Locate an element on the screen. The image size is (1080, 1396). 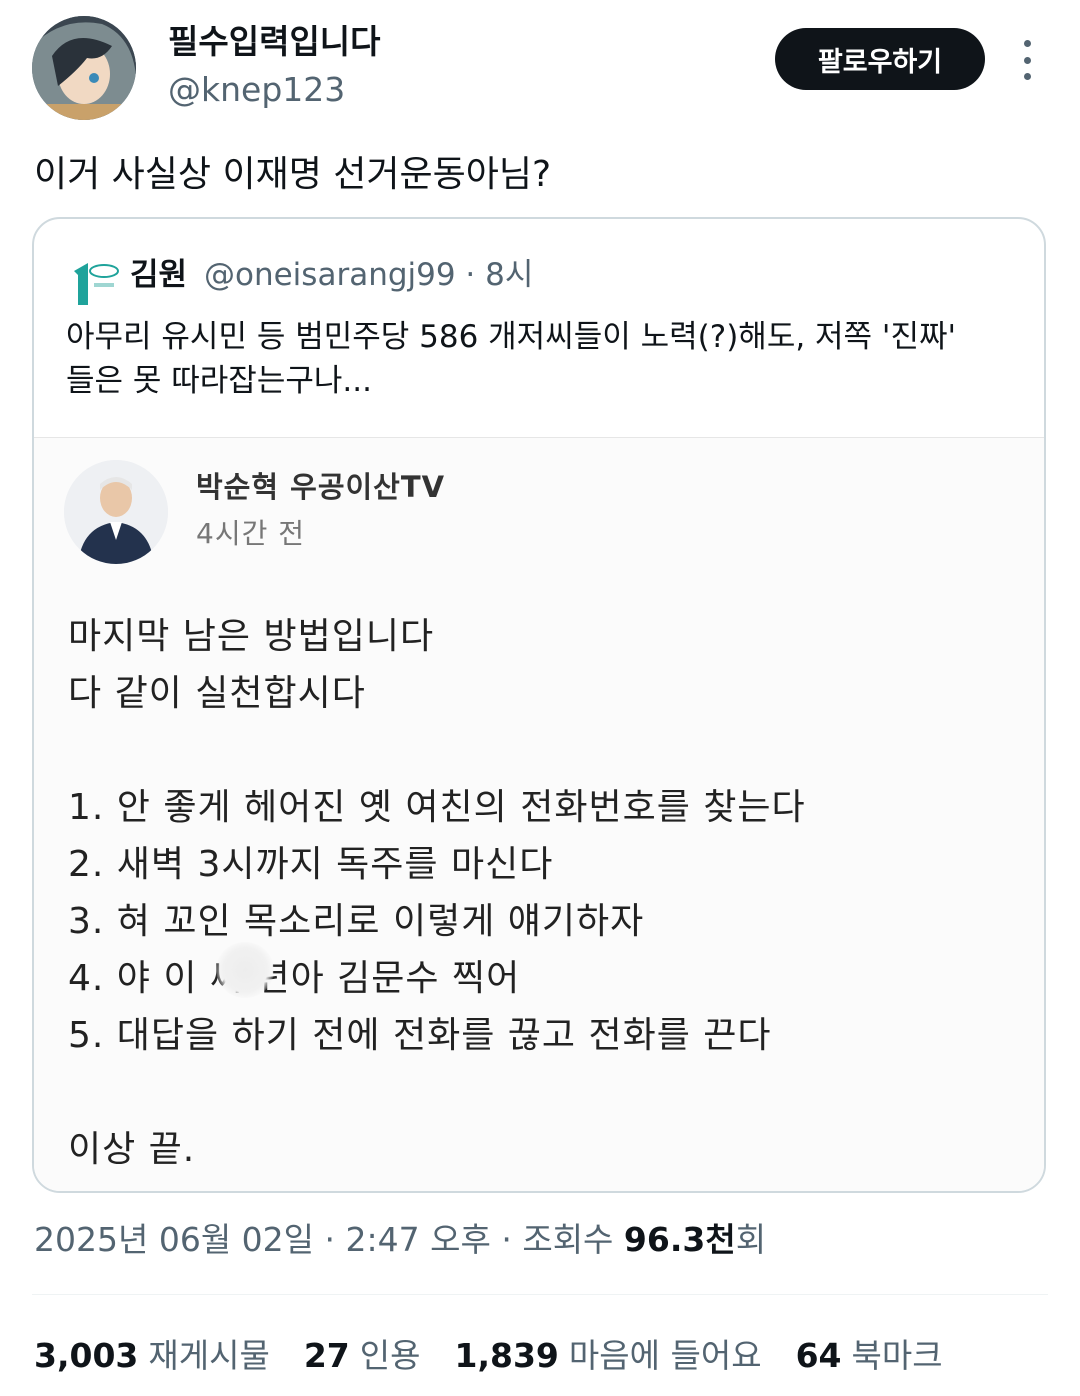
quotes-label: 인용 is located at coordinates (390, 1355).